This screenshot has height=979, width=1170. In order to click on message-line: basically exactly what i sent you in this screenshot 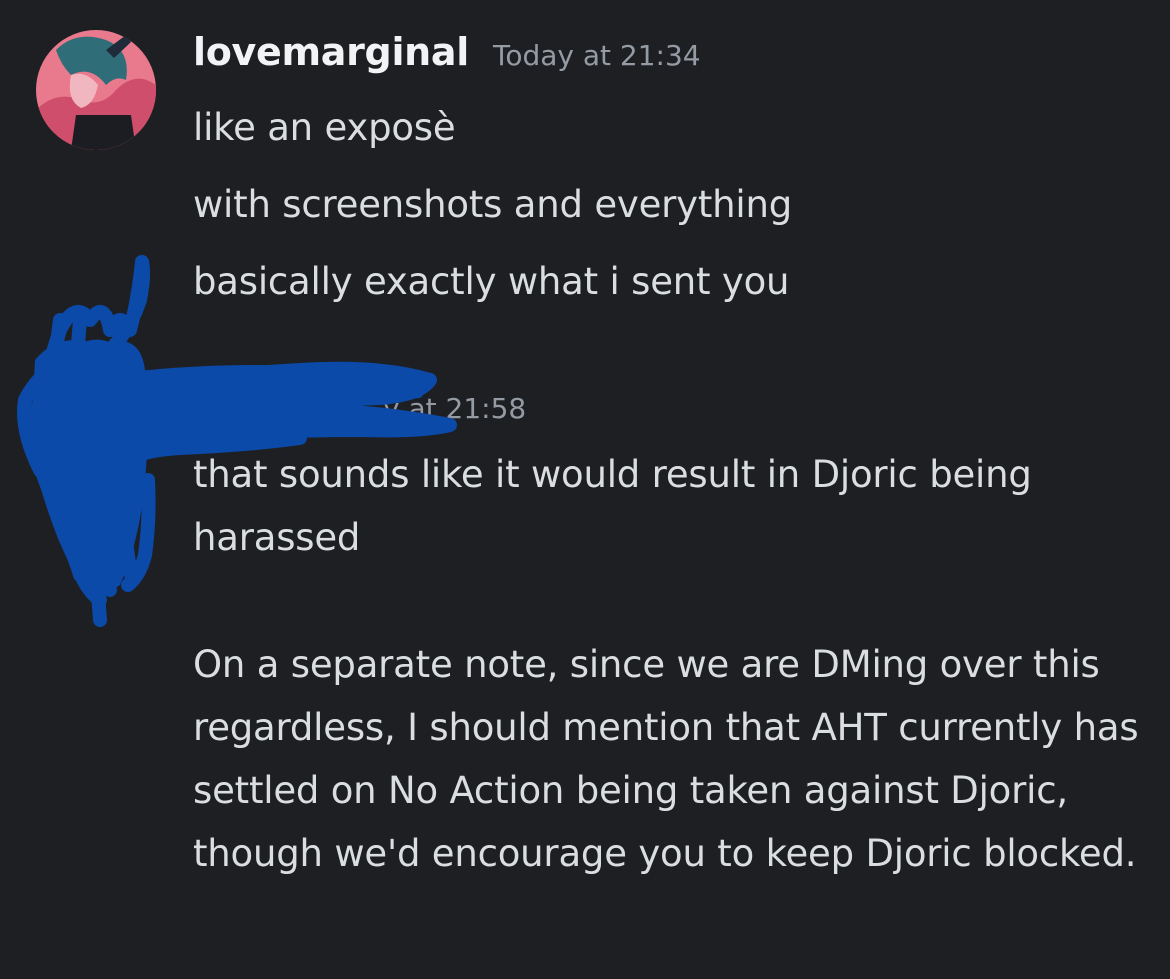, I will do `click(491, 281)`.